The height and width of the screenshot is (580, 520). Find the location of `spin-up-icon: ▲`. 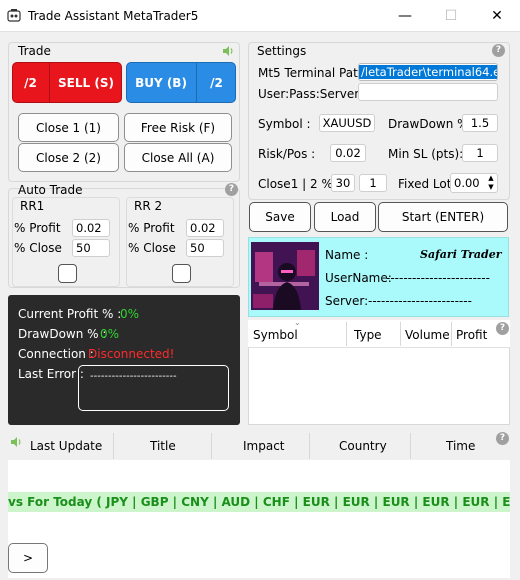

spin-up-icon: ▲ is located at coordinates (491, 178).